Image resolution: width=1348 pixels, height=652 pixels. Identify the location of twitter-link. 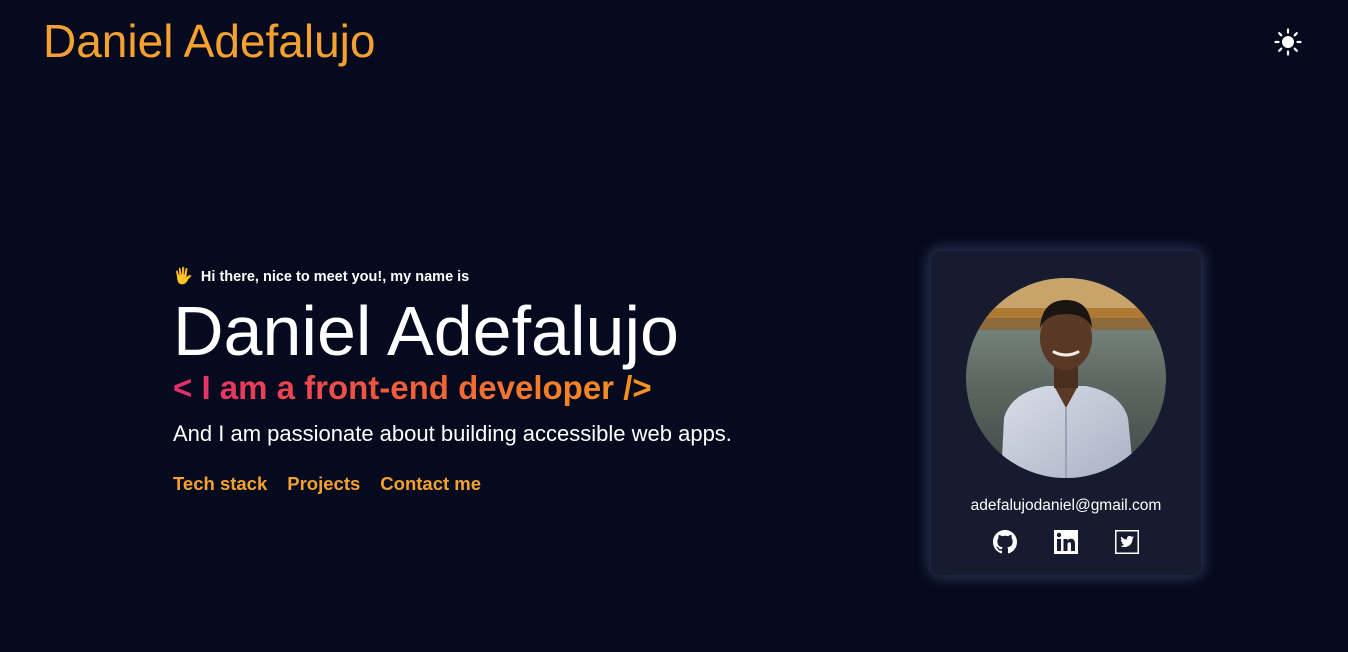
(1127, 542).